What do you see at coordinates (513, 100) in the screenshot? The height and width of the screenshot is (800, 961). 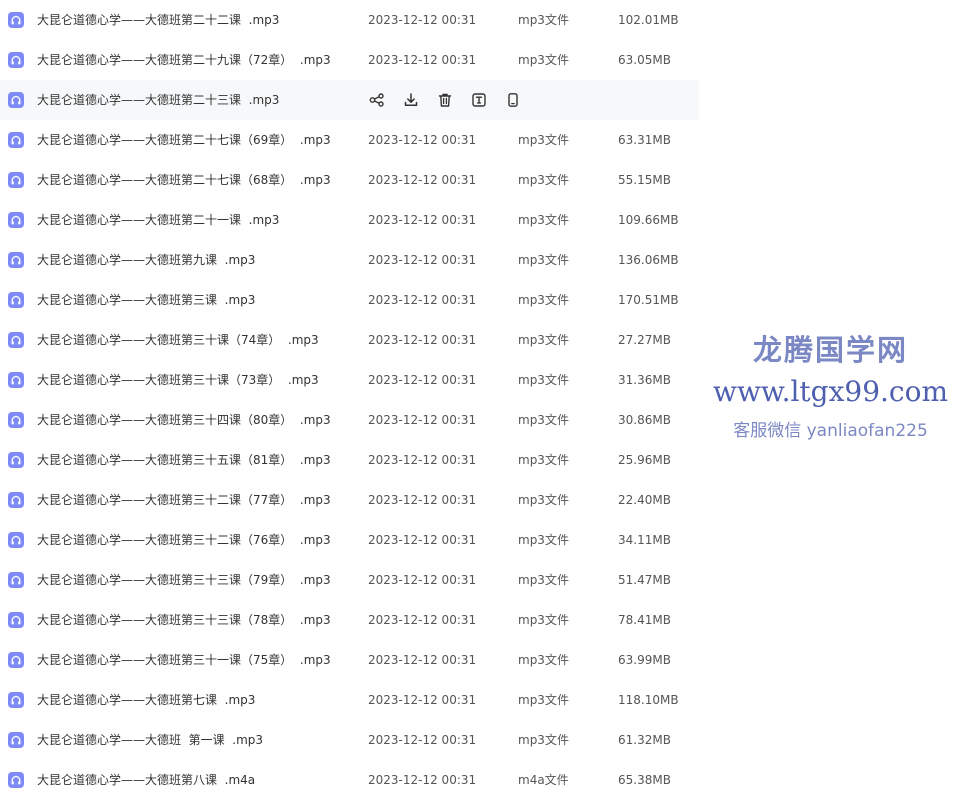 I see `phone-icon` at bounding box center [513, 100].